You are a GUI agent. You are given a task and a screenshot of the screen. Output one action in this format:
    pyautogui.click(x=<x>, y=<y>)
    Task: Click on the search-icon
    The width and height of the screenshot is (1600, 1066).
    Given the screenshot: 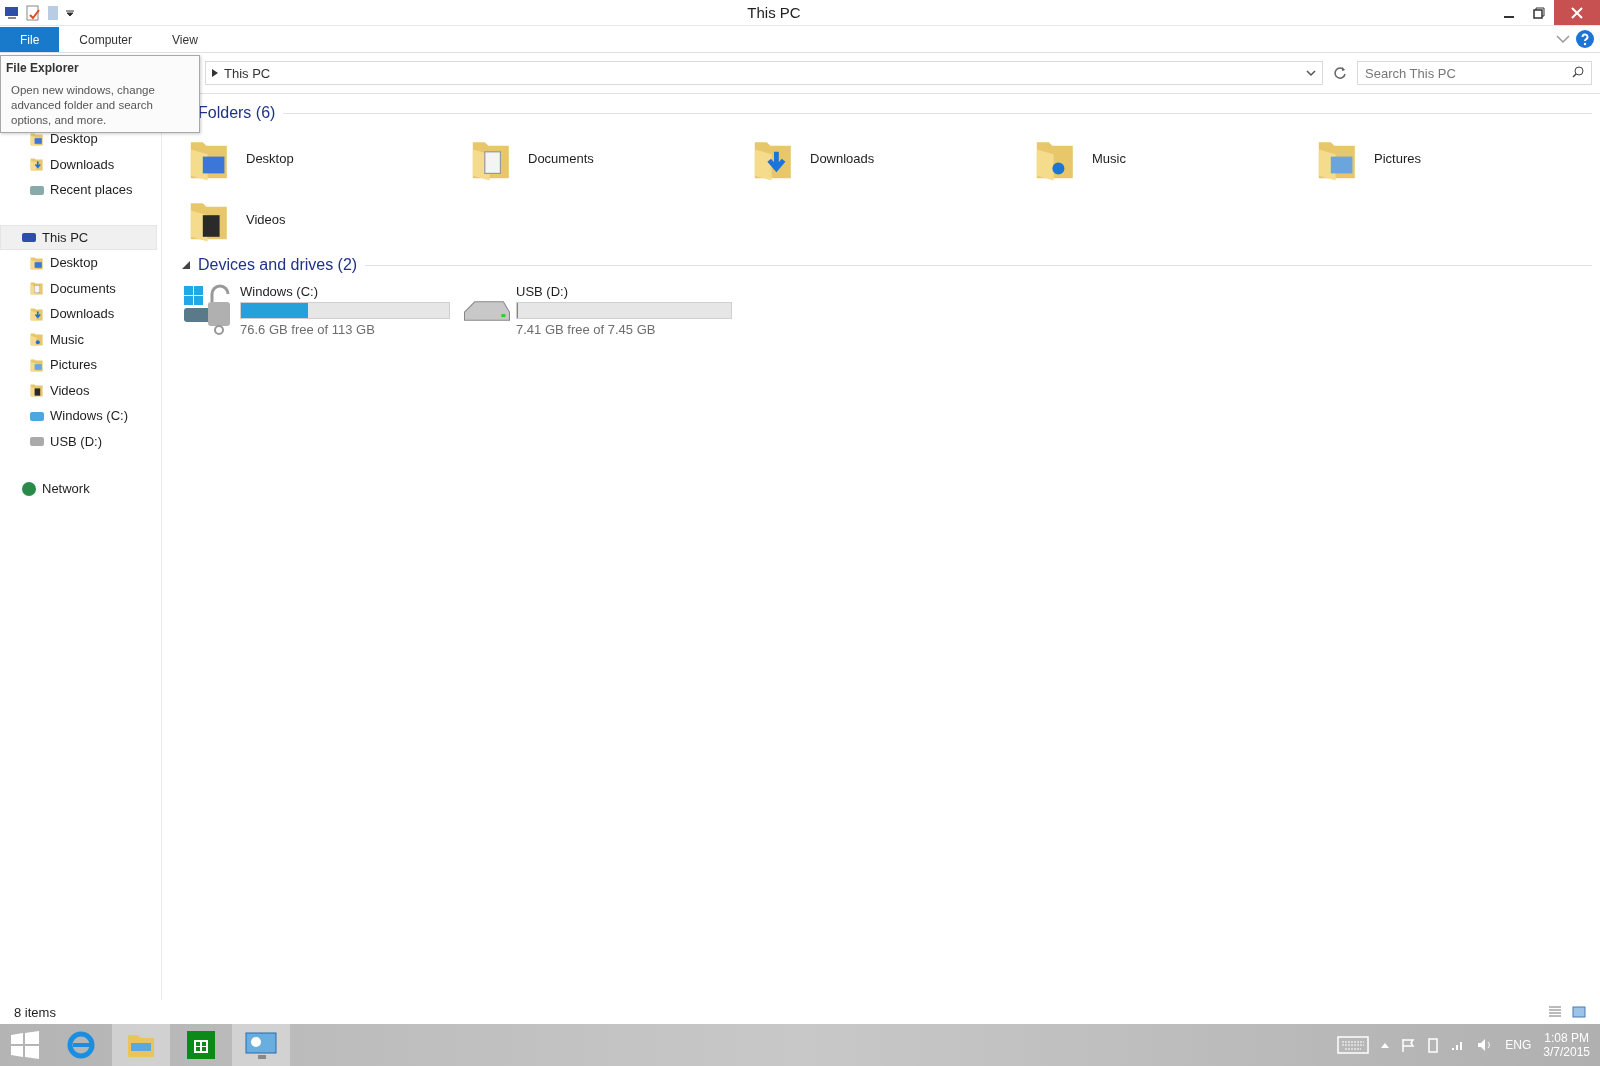 What is the action you would take?
    pyautogui.click(x=1578, y=72)
    